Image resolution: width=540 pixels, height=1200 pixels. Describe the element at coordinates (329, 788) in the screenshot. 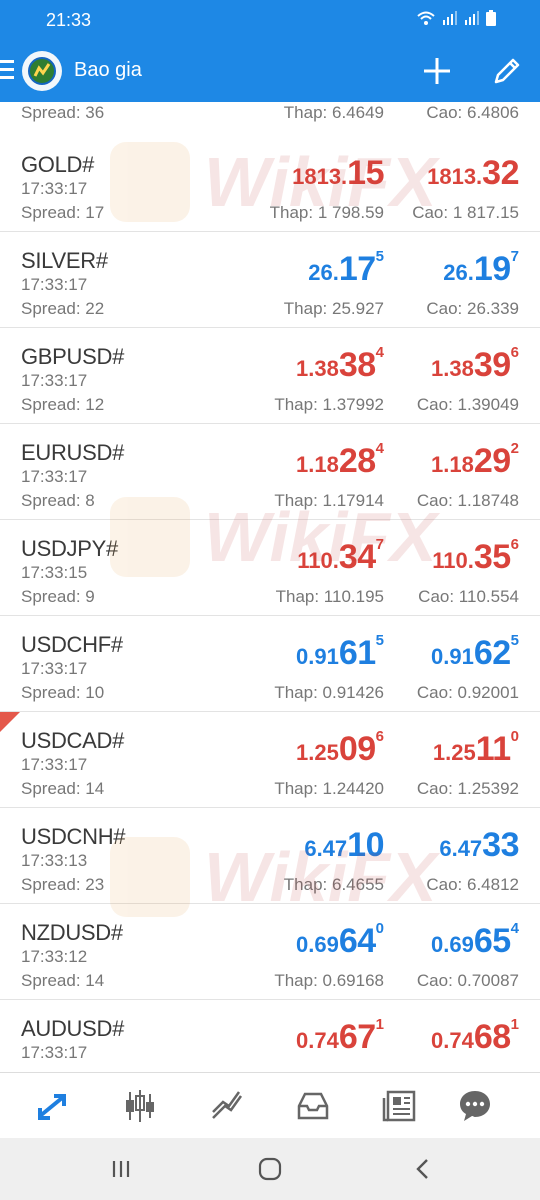

I see `quote-low: Thap: 1.24420` at that location.